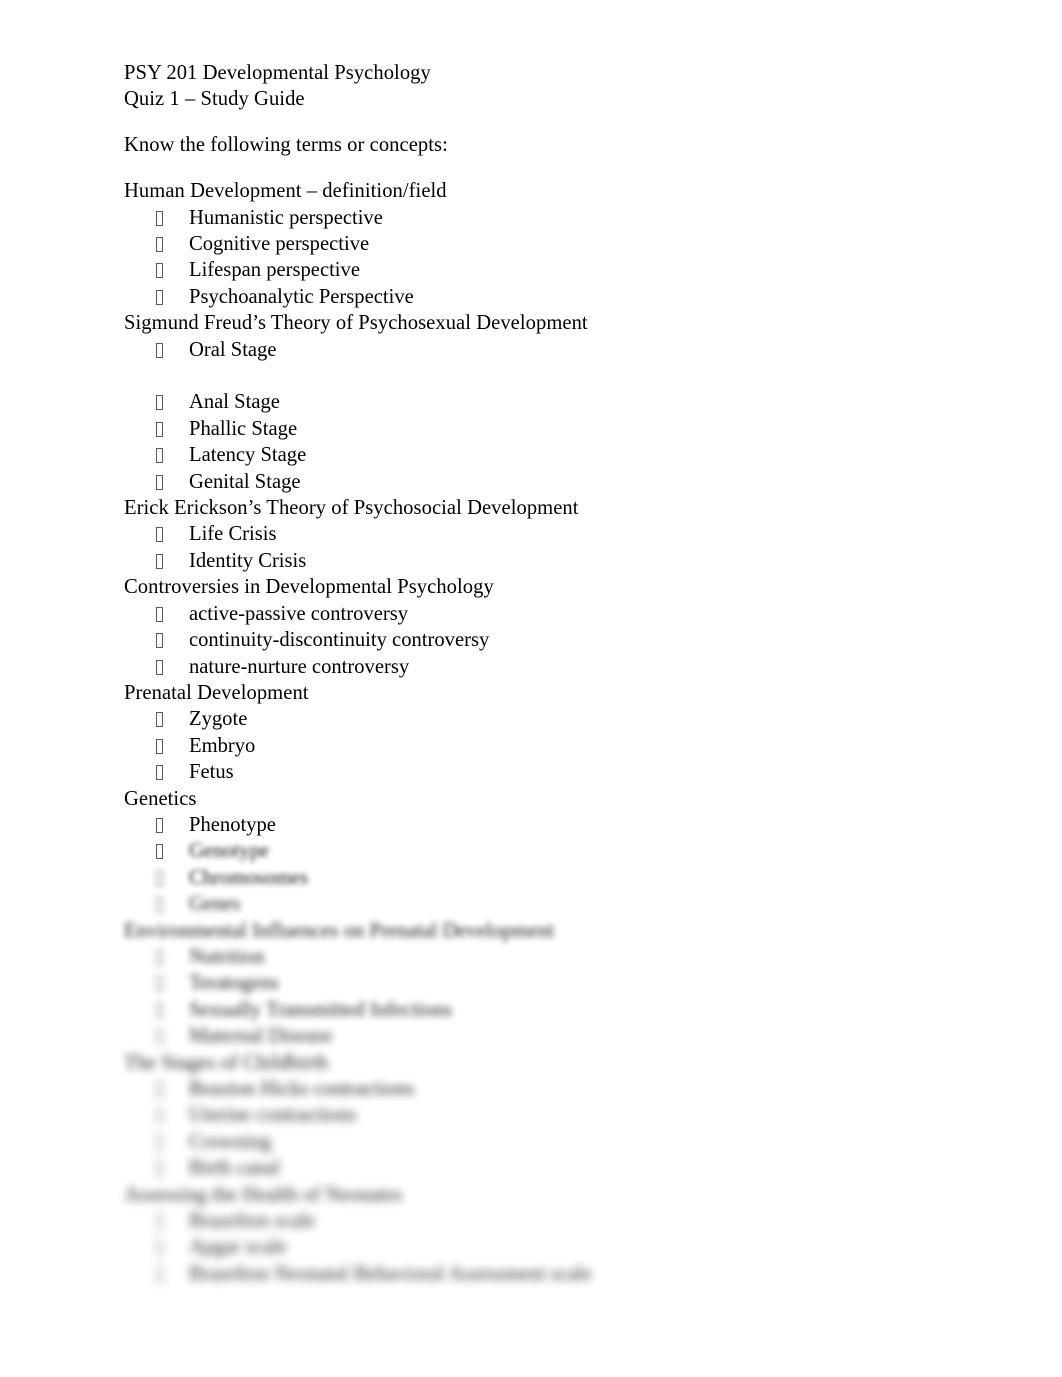 This screenshot has width=1062, height=1377. What do you see at coordinates (539, 1142) in the screenshot?
I see `list-item: Crowning` at bounding box center [539, 1142].